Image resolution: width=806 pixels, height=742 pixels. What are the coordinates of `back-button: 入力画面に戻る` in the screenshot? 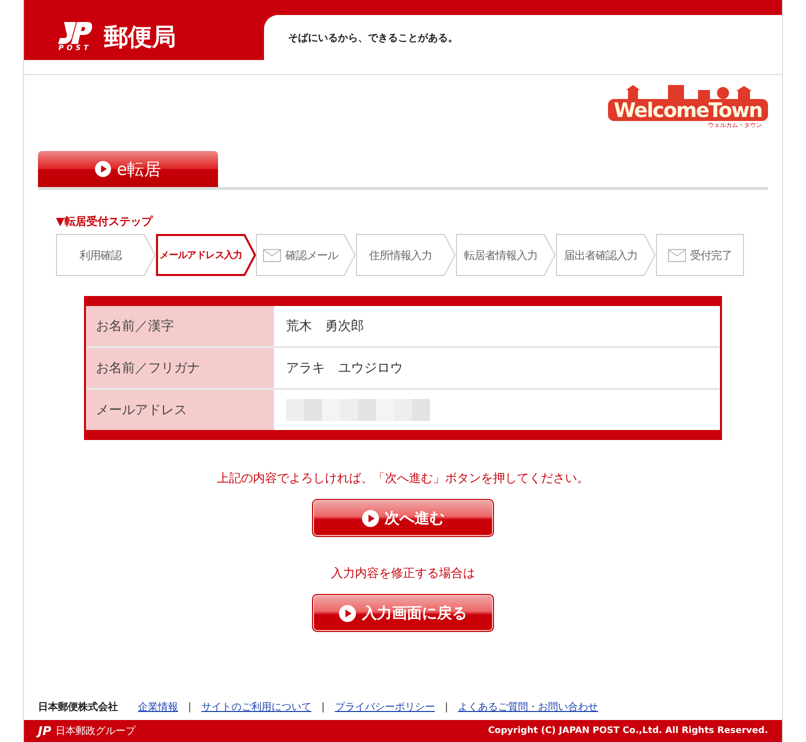 It's located at (403, 613).